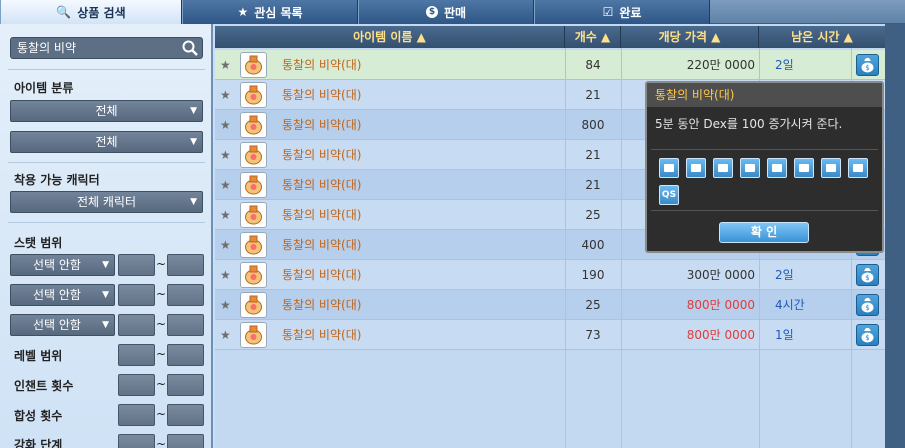  Describe the element at coordinates (807, 12) in the screenshot. I see `tab-bar-filler` at that location.